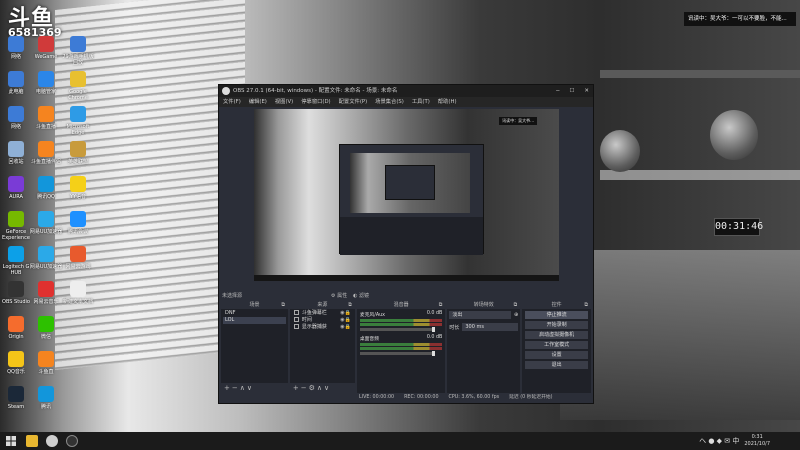 The width and height of the screenshot is (800, 450). Describe the element at coordinates (400, 441) in the screenshot. I see `windows-taskbar: ヘ ● ◆ ✉ 中 0:31 2021/10/7` at that location.